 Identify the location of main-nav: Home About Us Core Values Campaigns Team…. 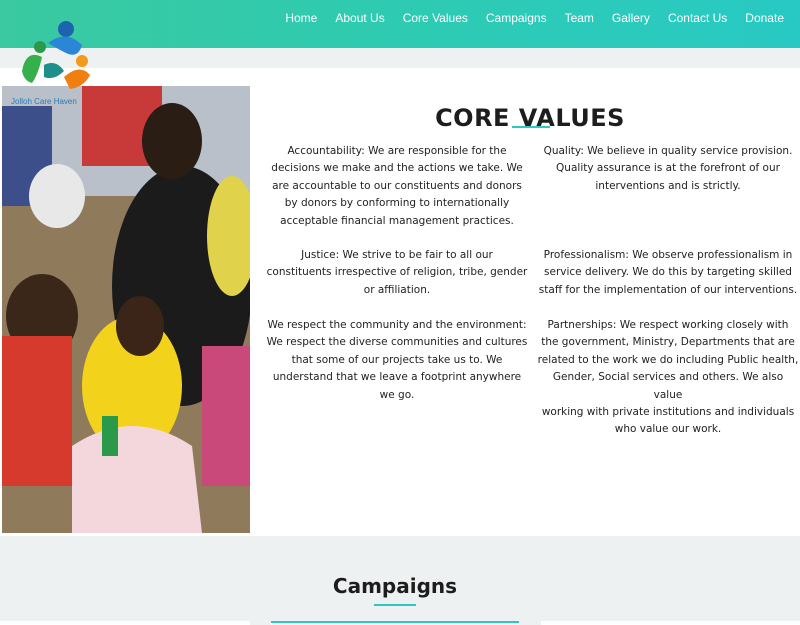
(525, 18).